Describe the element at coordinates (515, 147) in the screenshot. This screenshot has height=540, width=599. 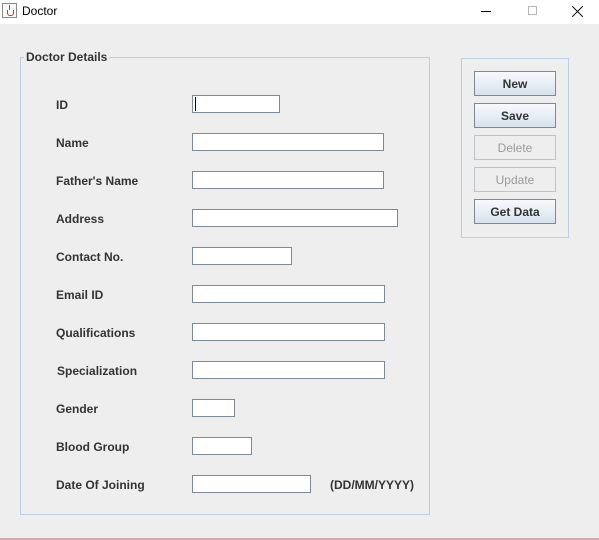
I see `delete-button: Delete` at that location.